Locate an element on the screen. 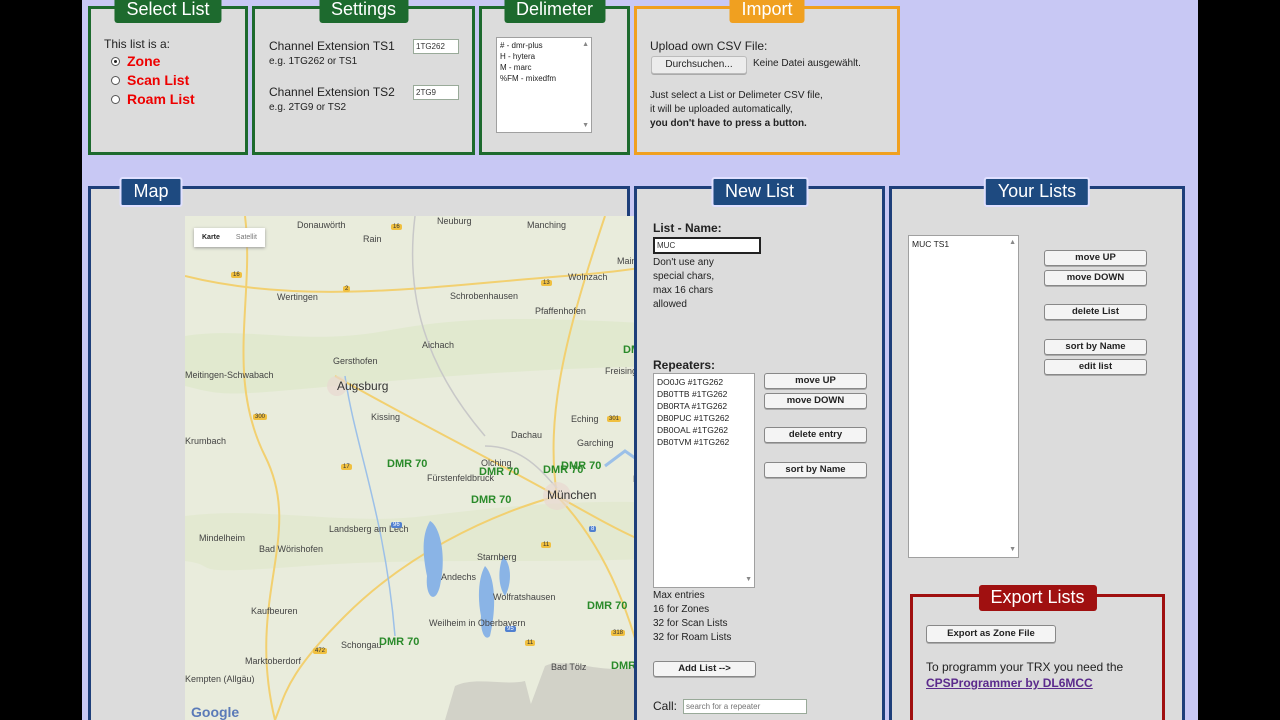 The image size is (1280, 720). delimiter-option: M - marc is located at coordinates (544, 67).